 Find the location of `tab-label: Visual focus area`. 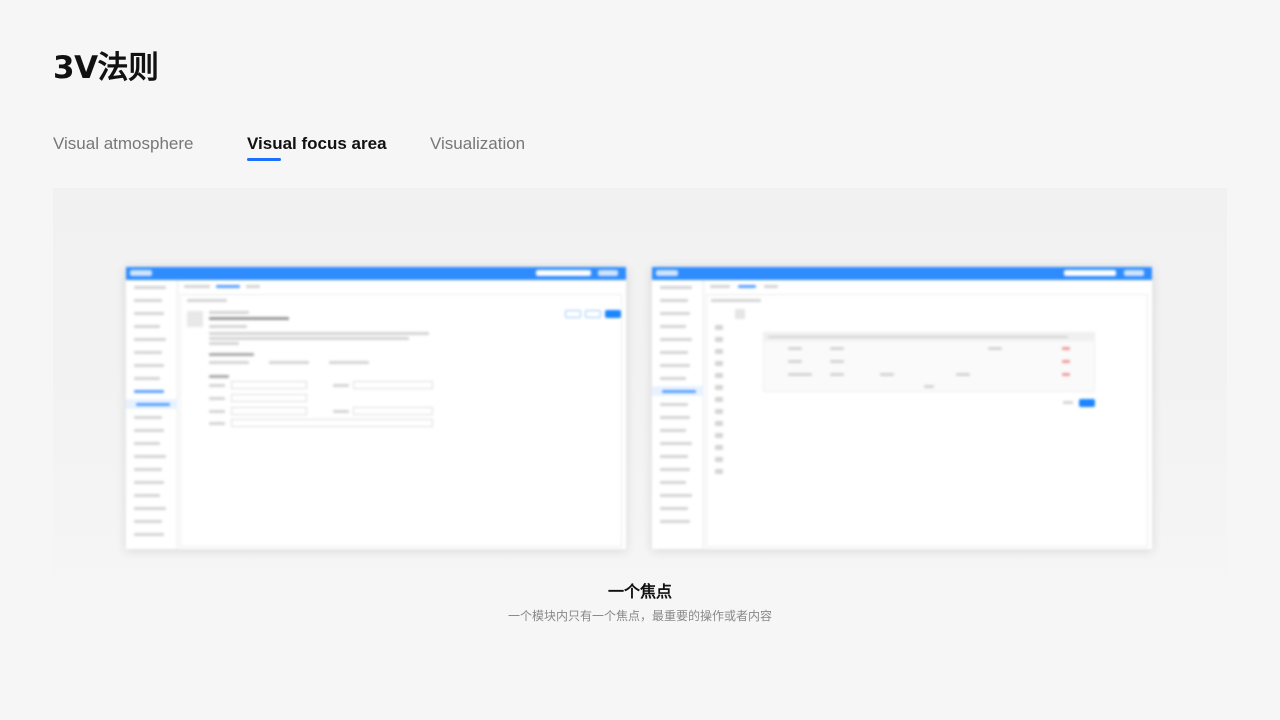

tab-label: Visual focus area is located at coordinates (317, 143).